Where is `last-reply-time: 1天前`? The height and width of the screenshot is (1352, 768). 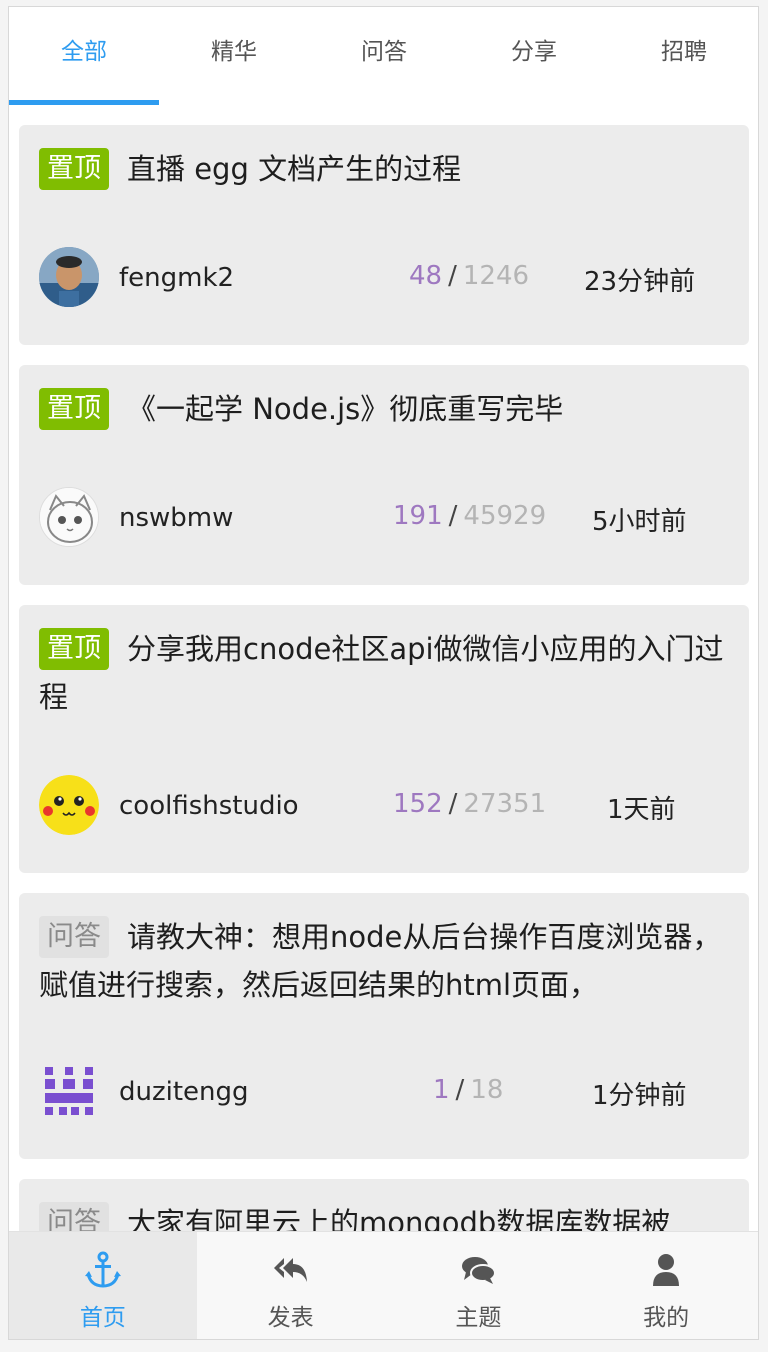 last-reply-time: 1天前 is located at coordinates (641, 810).